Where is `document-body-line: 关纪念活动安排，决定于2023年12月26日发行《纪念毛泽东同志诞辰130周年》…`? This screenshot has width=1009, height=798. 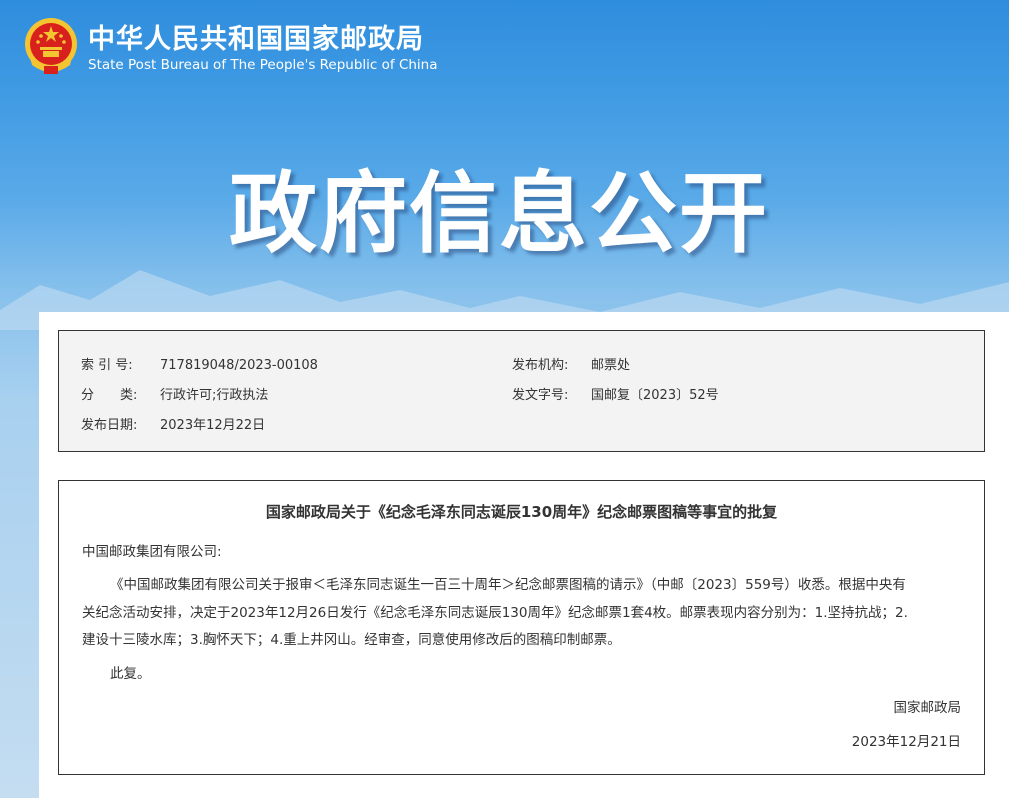 document-body-line: 关纪念活动安排，决定于2023年12月26日发行《纪念毛泽东同志诞辰130周年》… is located at coordinates (495, 613).